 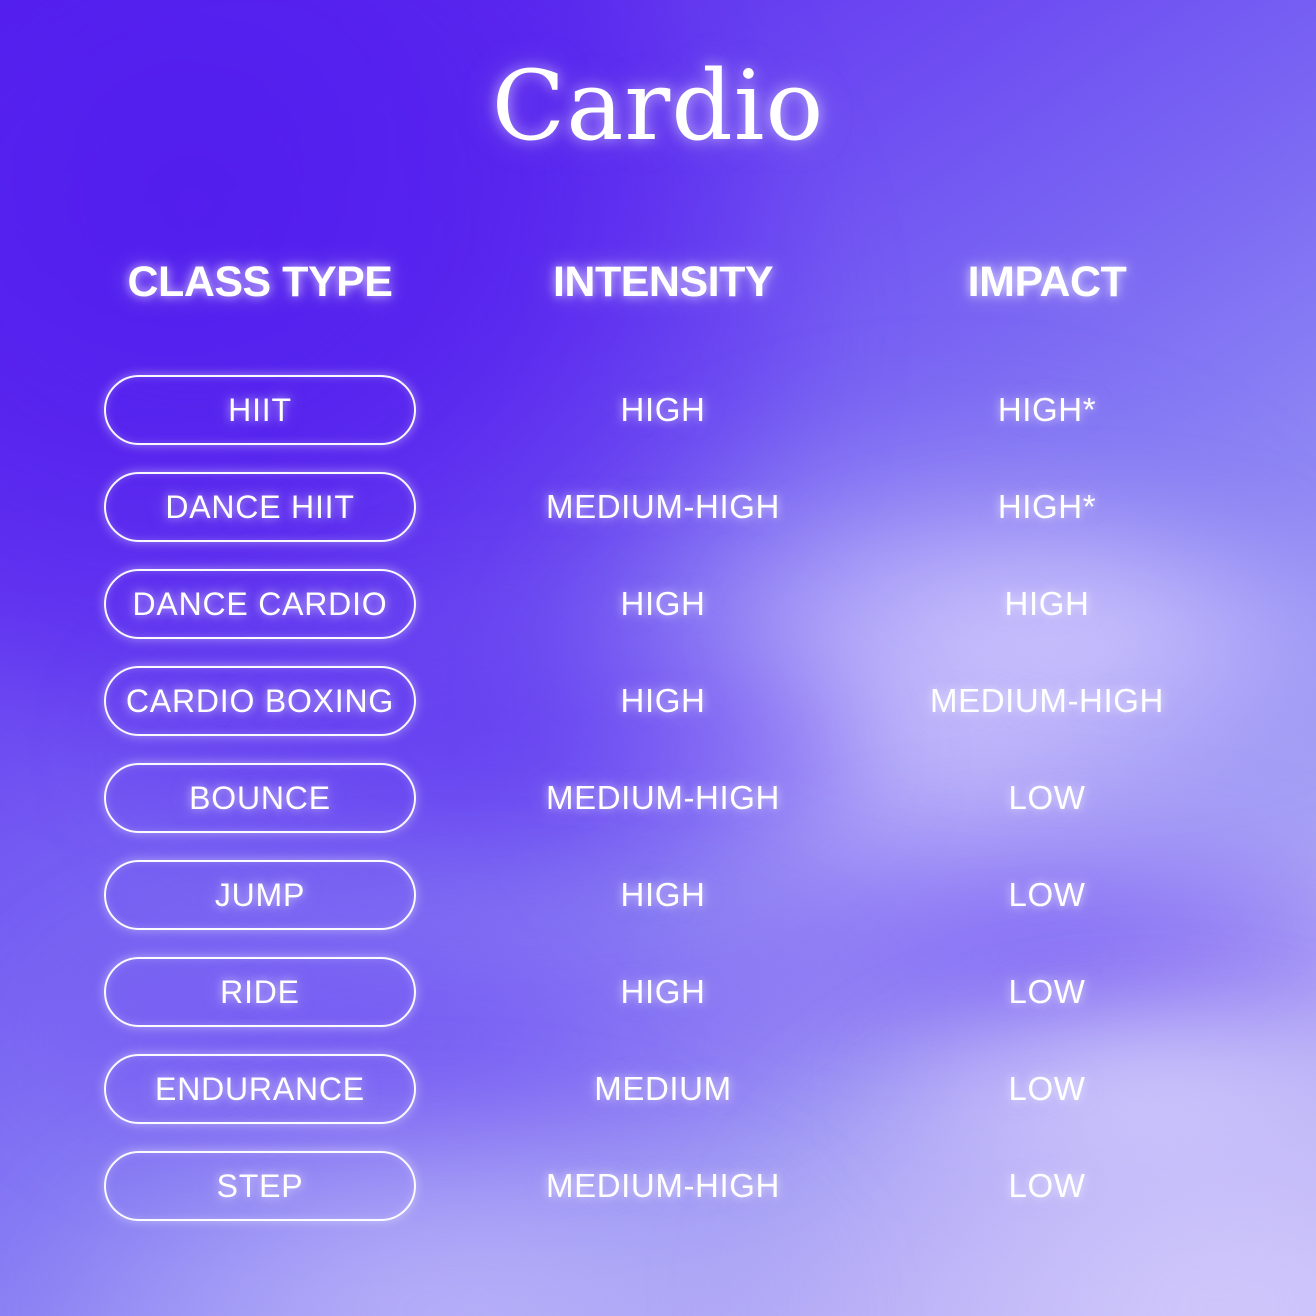 I want to click on class-type-pill: HIIT, so click(x=260, y=410).